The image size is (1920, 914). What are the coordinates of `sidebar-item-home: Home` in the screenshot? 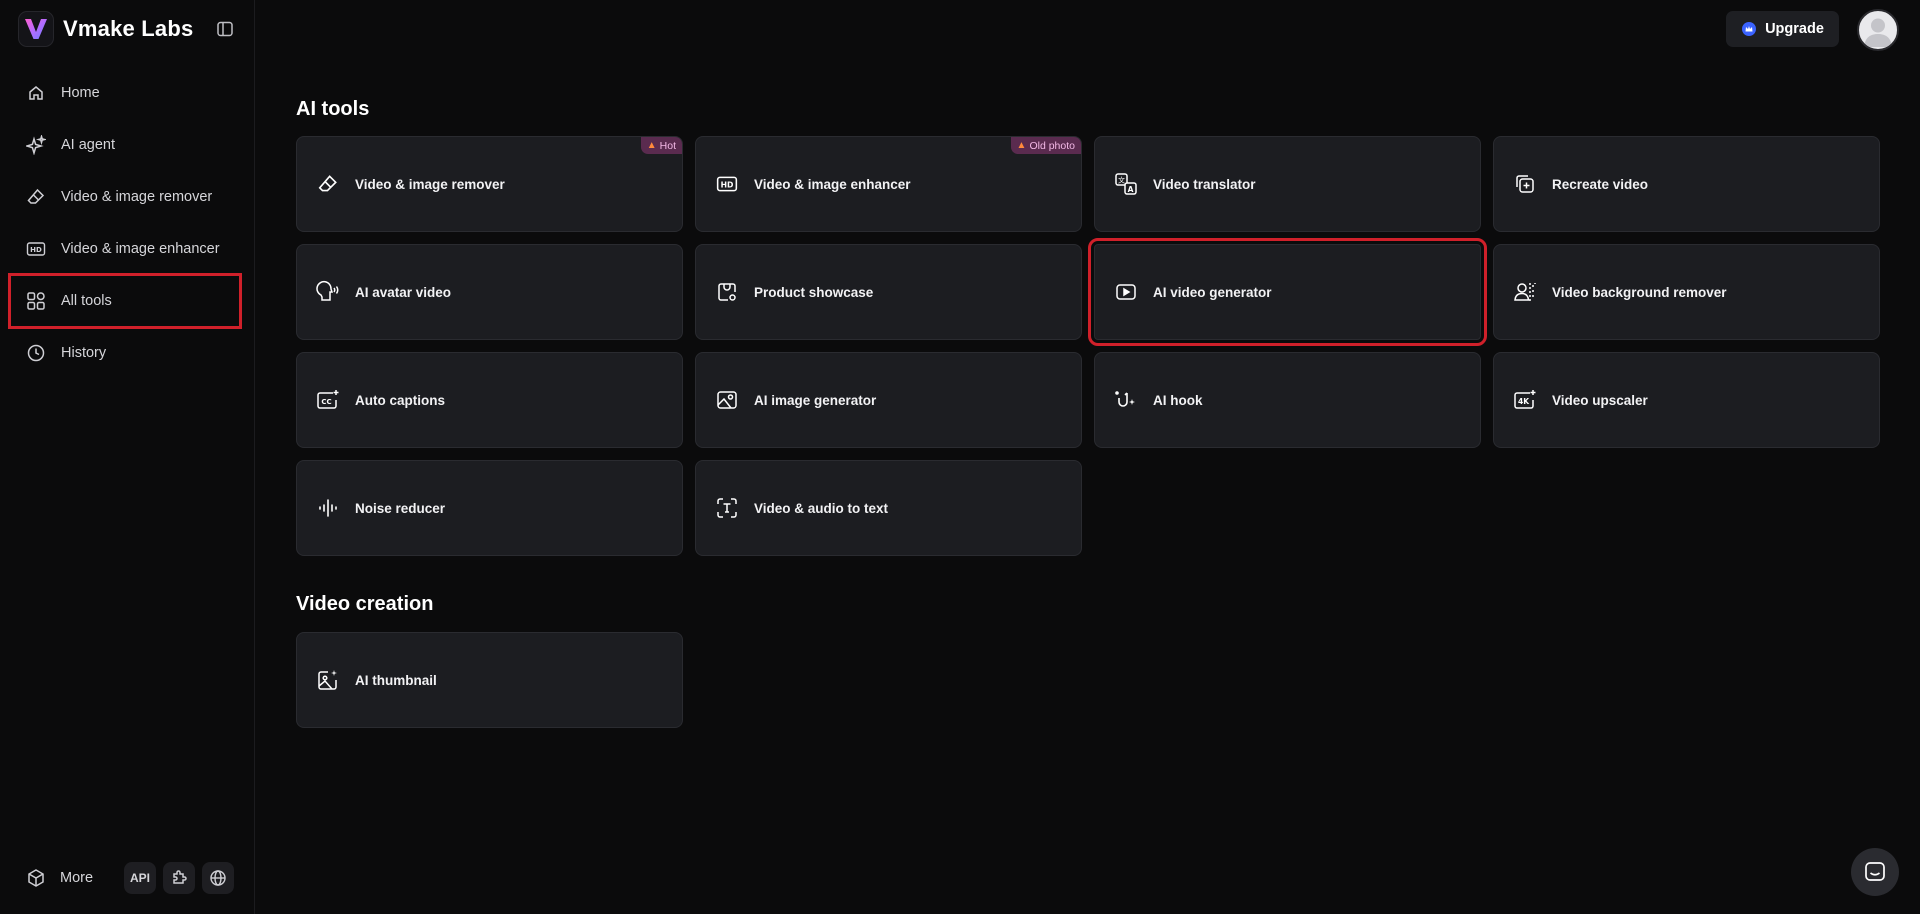 It's located at (125, 93).